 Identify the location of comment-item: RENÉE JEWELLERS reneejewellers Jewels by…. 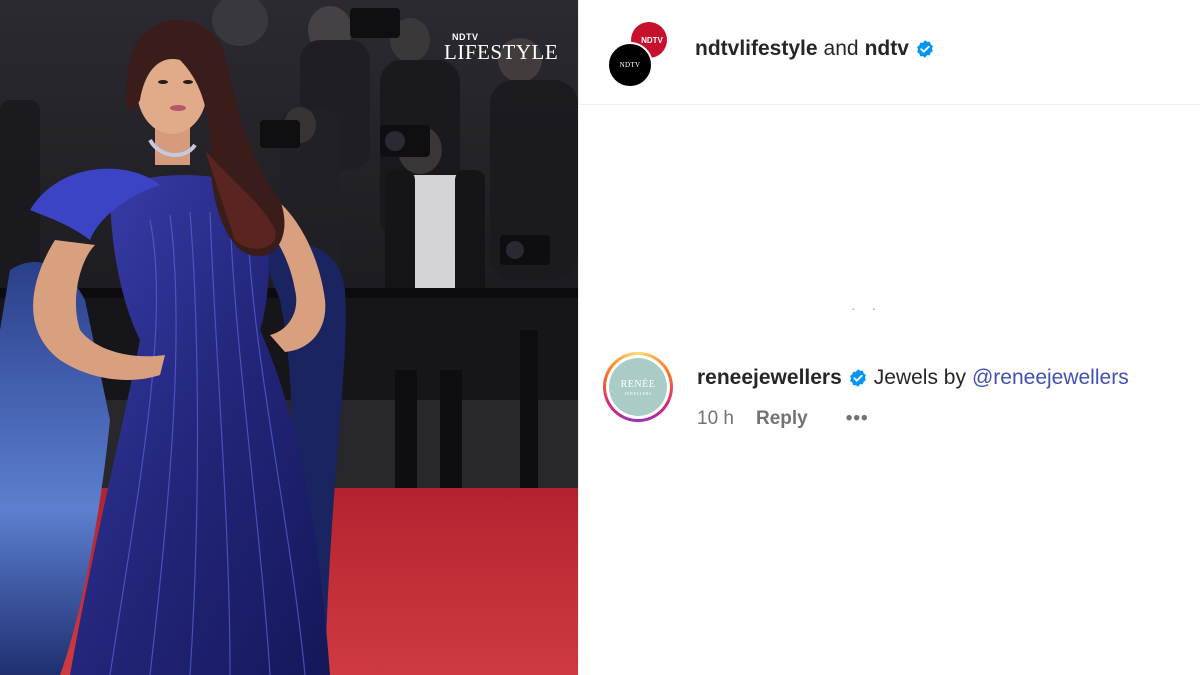
(893, 397).